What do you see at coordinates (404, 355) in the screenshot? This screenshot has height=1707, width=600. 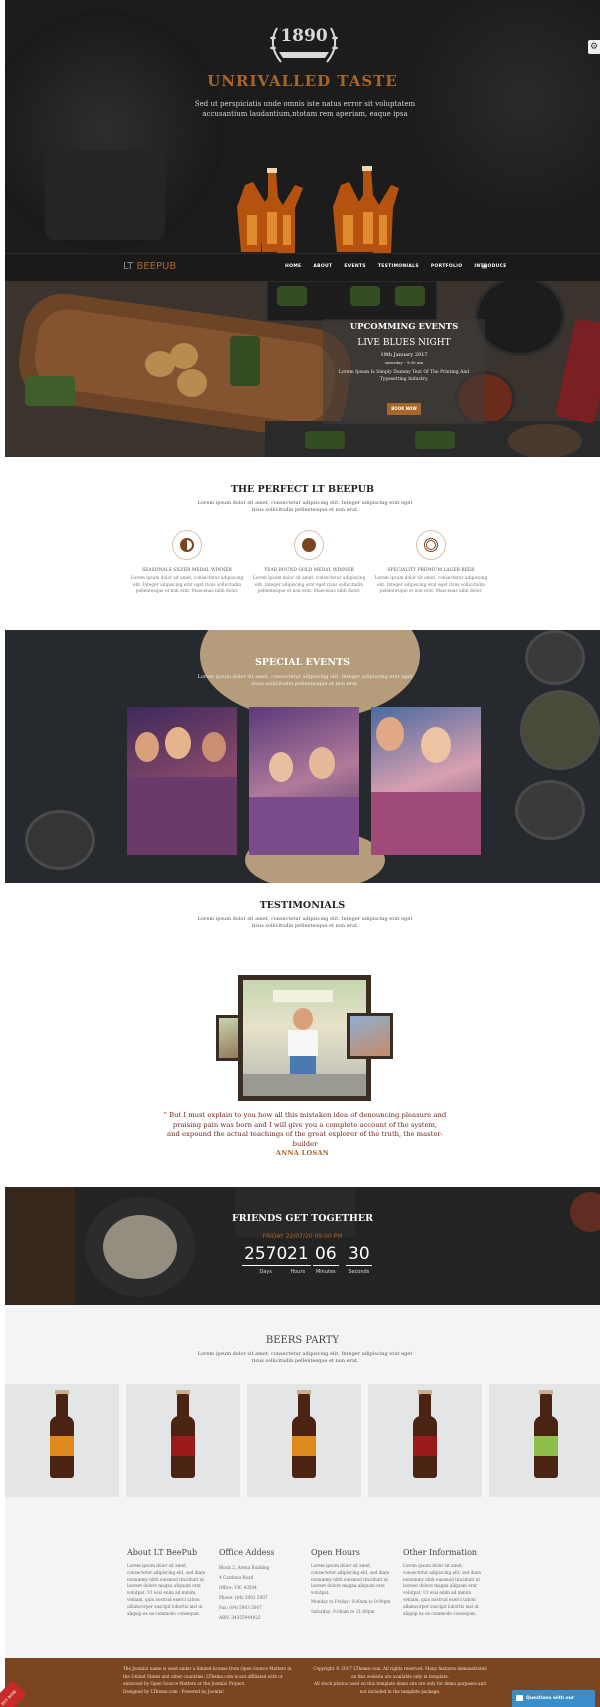 I see `event-date: 19th January 2017` at bounding box center [404, 355].